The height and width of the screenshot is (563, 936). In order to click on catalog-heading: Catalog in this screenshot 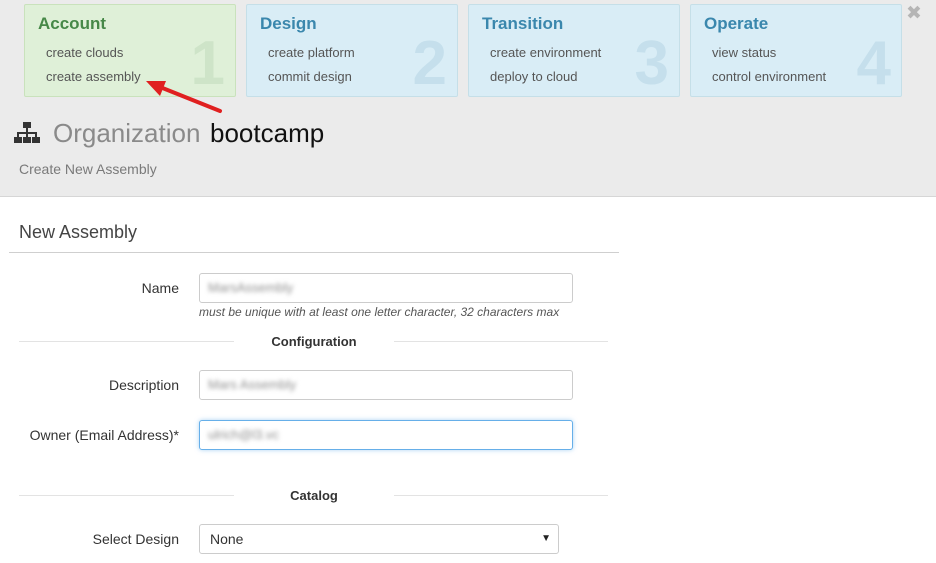, I will do `click(314, 495)`.